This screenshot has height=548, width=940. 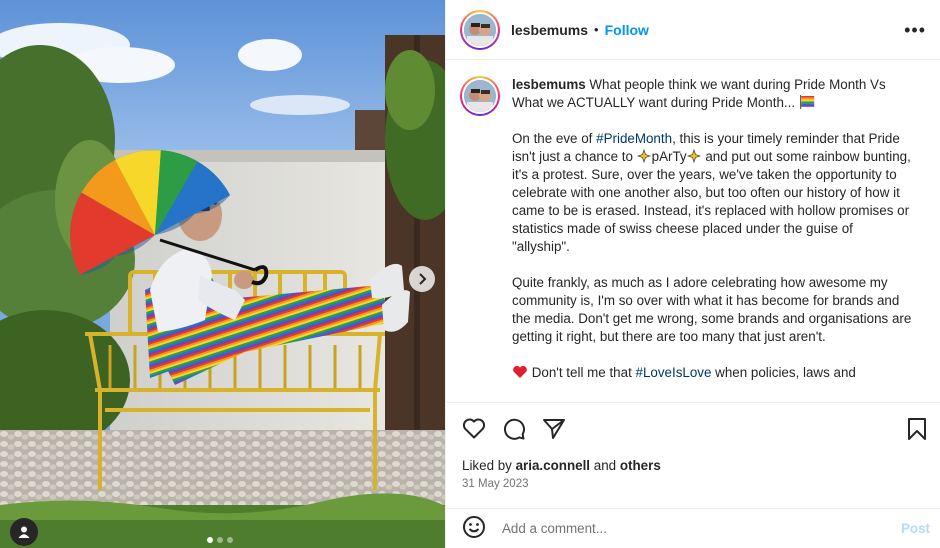 I want to click on like-button, so click(x=474, y=429).